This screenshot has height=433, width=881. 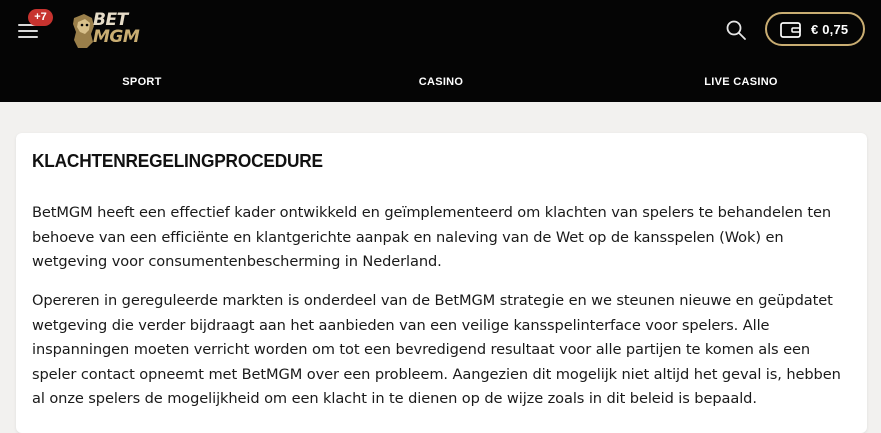 I want to click on nav-item-casino: CASINO, so click(x=441, y=82).